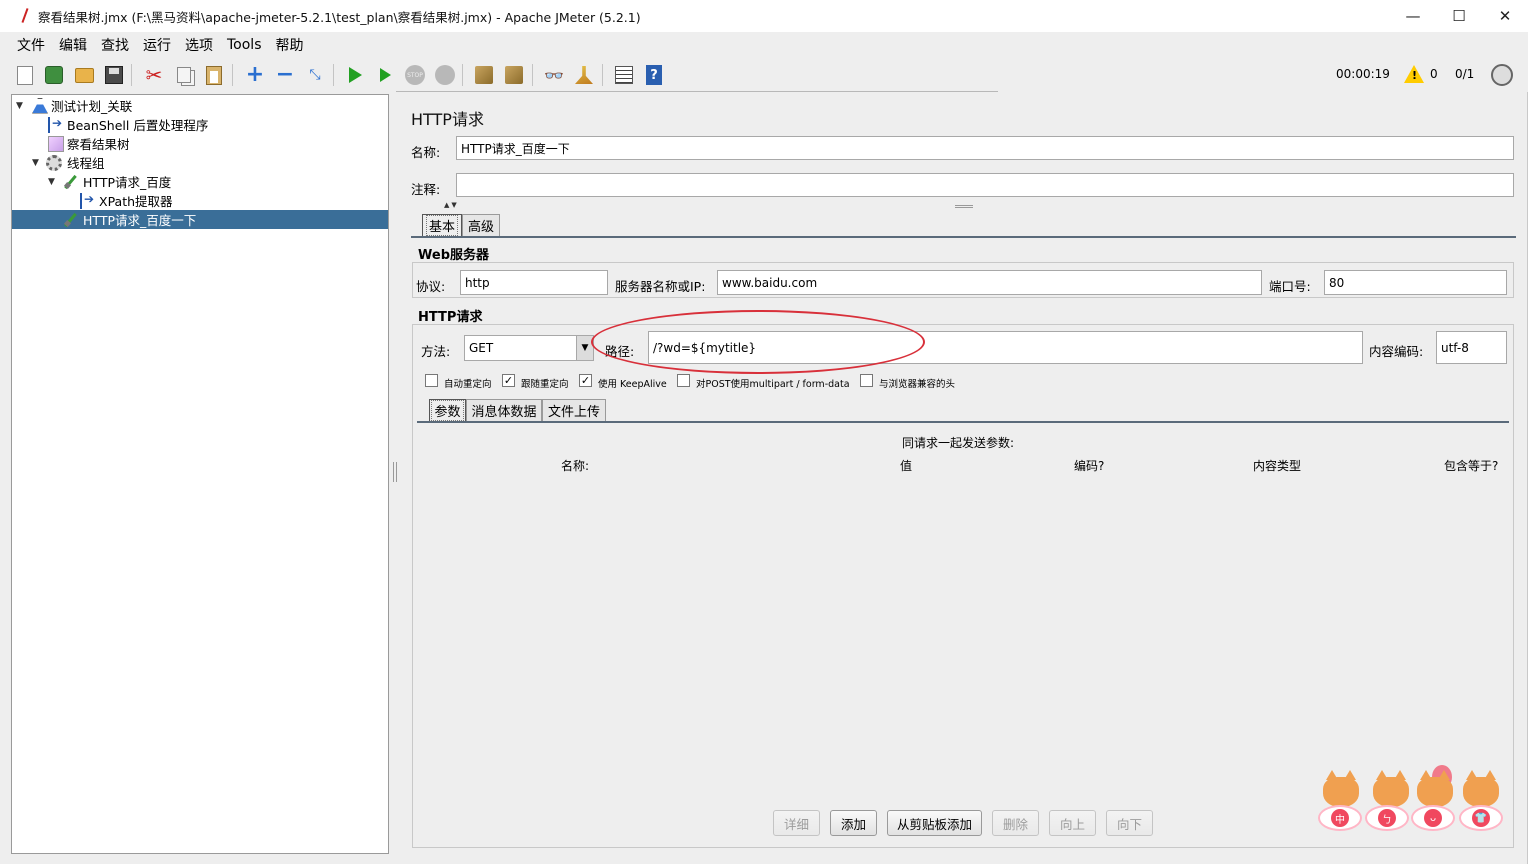 Image resolution: width=1536 pixels, height=864 pixels. I want to click on delete-button: 删除, so click(1015, 823).